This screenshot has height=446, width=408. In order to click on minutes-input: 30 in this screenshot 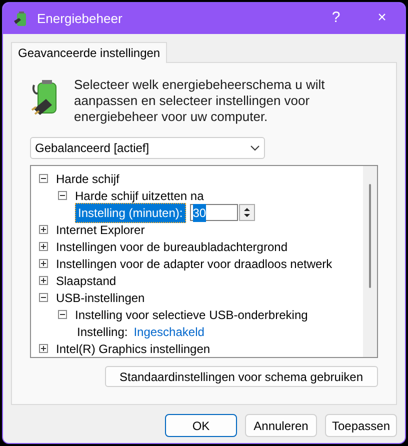, I will do `click(214, 212)`.